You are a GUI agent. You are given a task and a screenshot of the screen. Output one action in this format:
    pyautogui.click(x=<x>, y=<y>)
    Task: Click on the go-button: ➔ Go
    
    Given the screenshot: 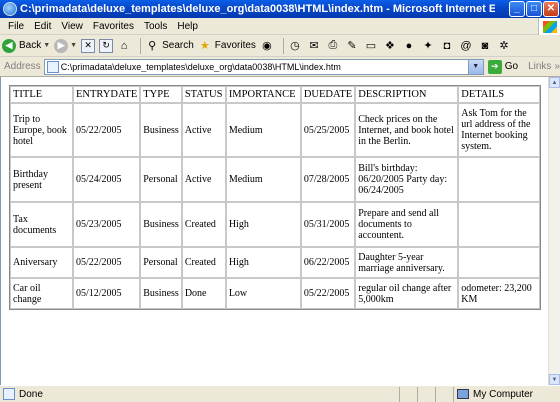 What is the action you would take?
    pyautogui.click(x=502, y=66)
    